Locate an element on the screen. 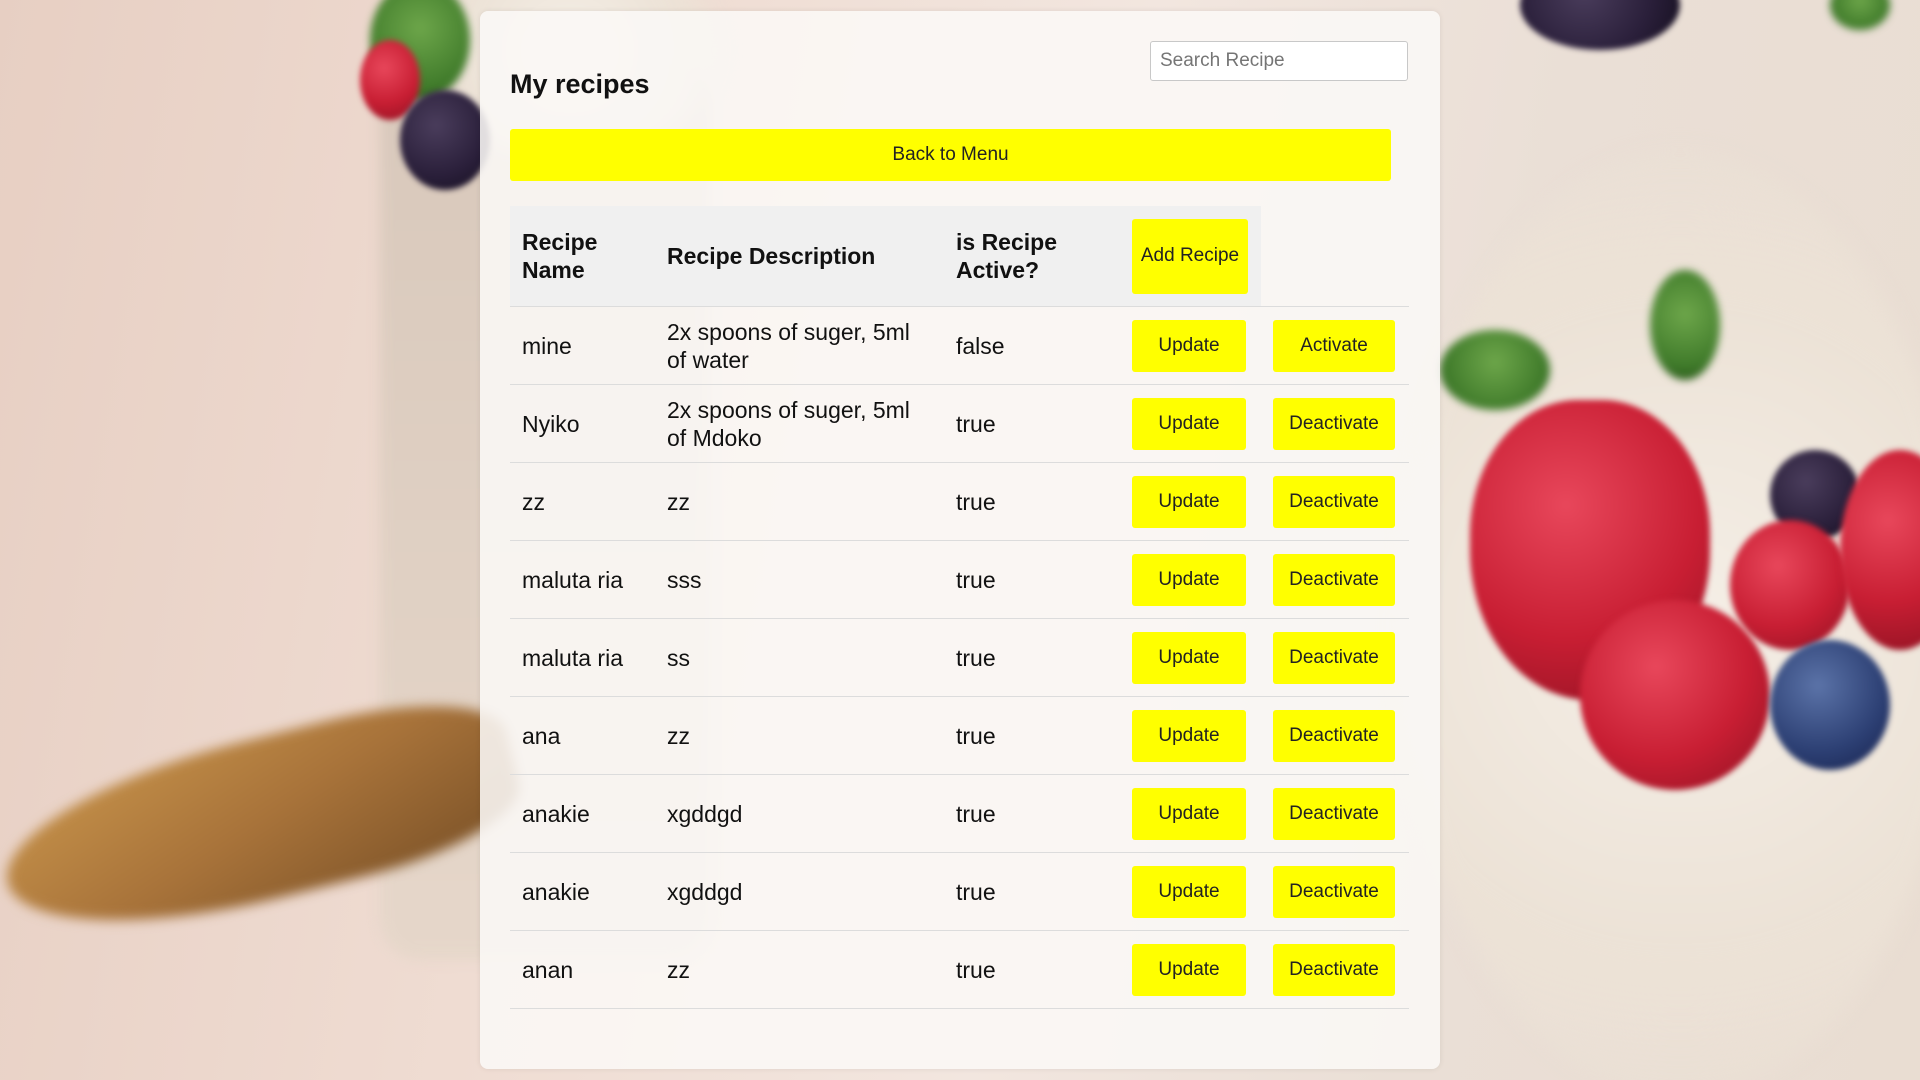 Image resolution: width=1920 pixels, height=1080 pixels. activate-button: Activate is located at coordinates (1334, 345).